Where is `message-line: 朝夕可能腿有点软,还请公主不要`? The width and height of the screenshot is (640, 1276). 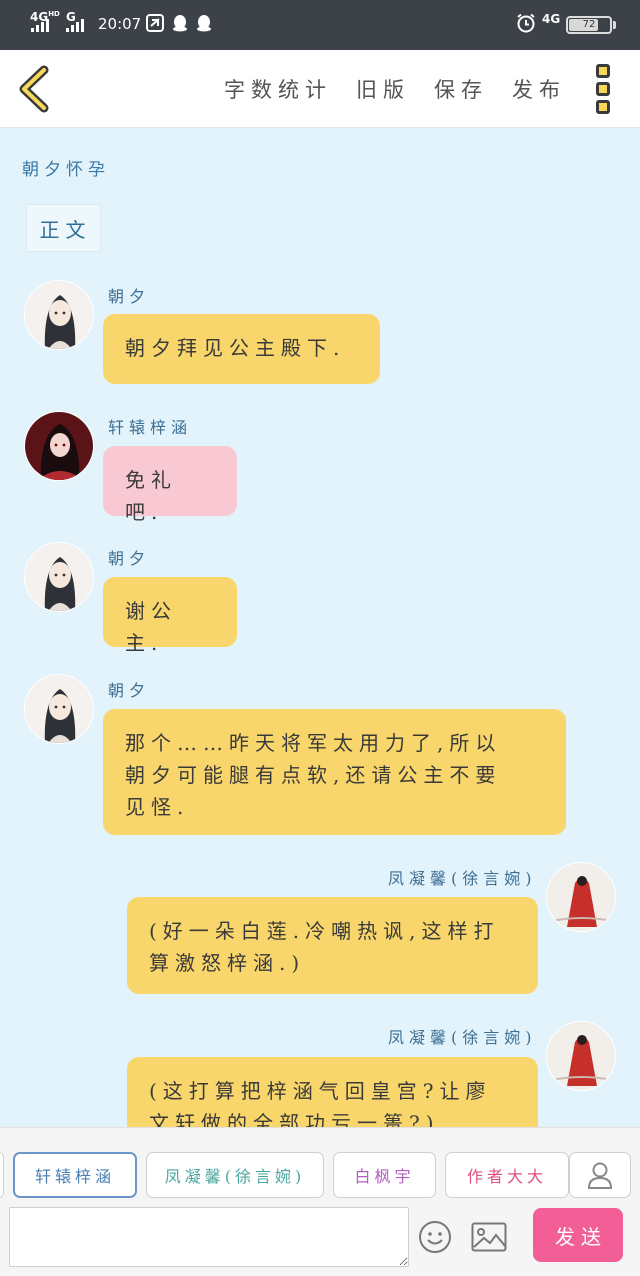 message-line: 朝夕可能腿有点软,还请公主不要 is located at coordinates (313, 775).